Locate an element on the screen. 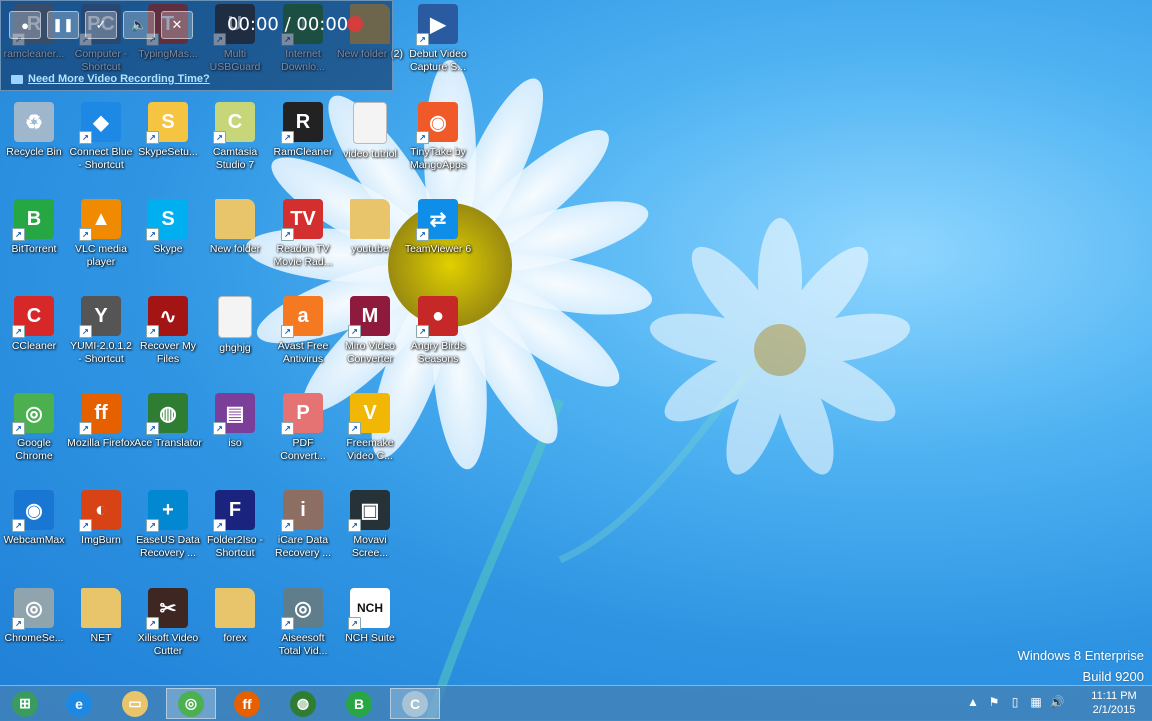 This screenshot has height=721, width=1152. desktop-icon: ff ↗ Mozilla Firefox is located at coordinates (101, 421).